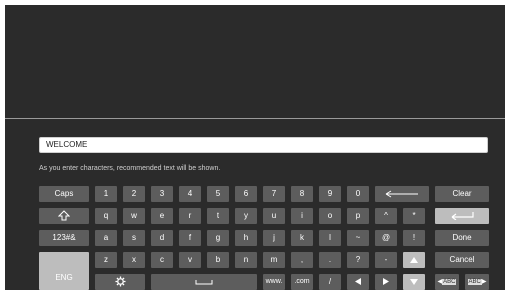 The image size is (511, 295). What do you see at coordinates (302, 216) in the screenshot?
I see `key-i: i` at bounding box center [302, 216].